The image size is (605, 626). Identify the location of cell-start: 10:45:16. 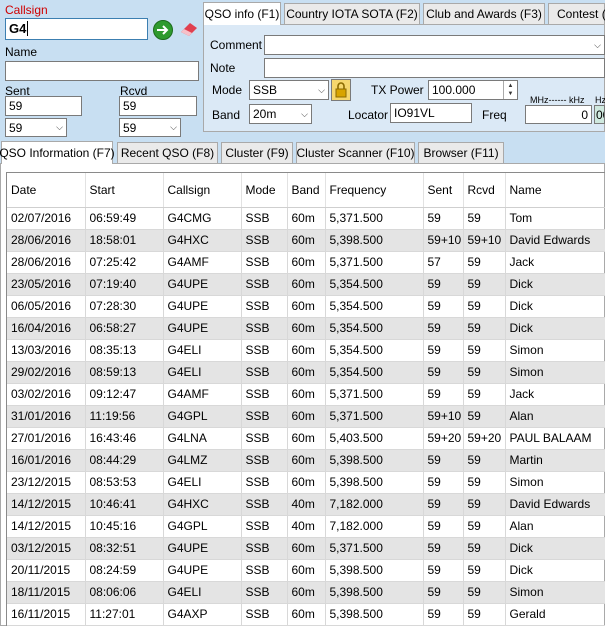
(124, 526).